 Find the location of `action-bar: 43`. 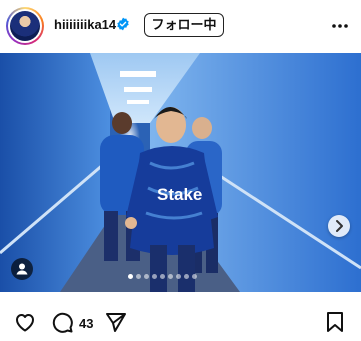

action-bar: 43 is located at coordinates (180, 320).